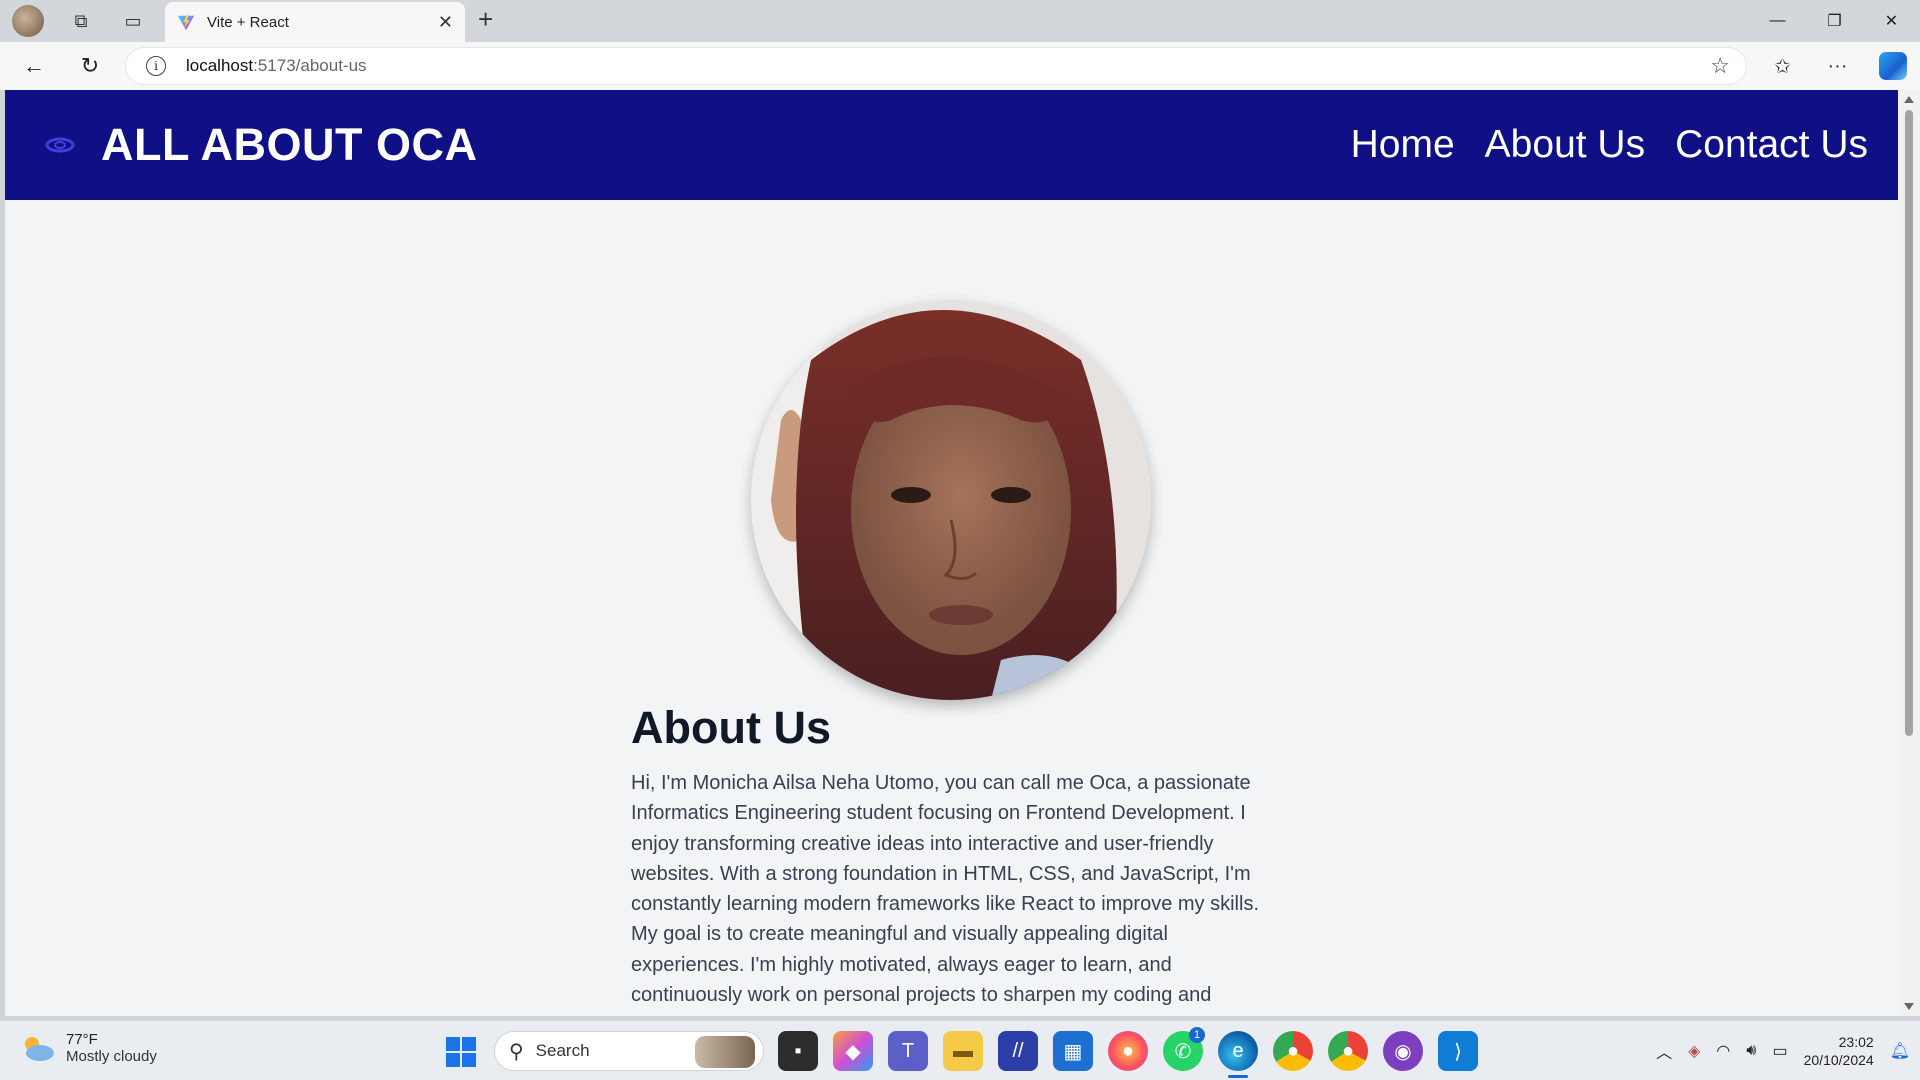 Image resolution: width=1920 pixels, height=1080 pixels. I want to click on clock-time: 23:02, so click(1856, 1042).